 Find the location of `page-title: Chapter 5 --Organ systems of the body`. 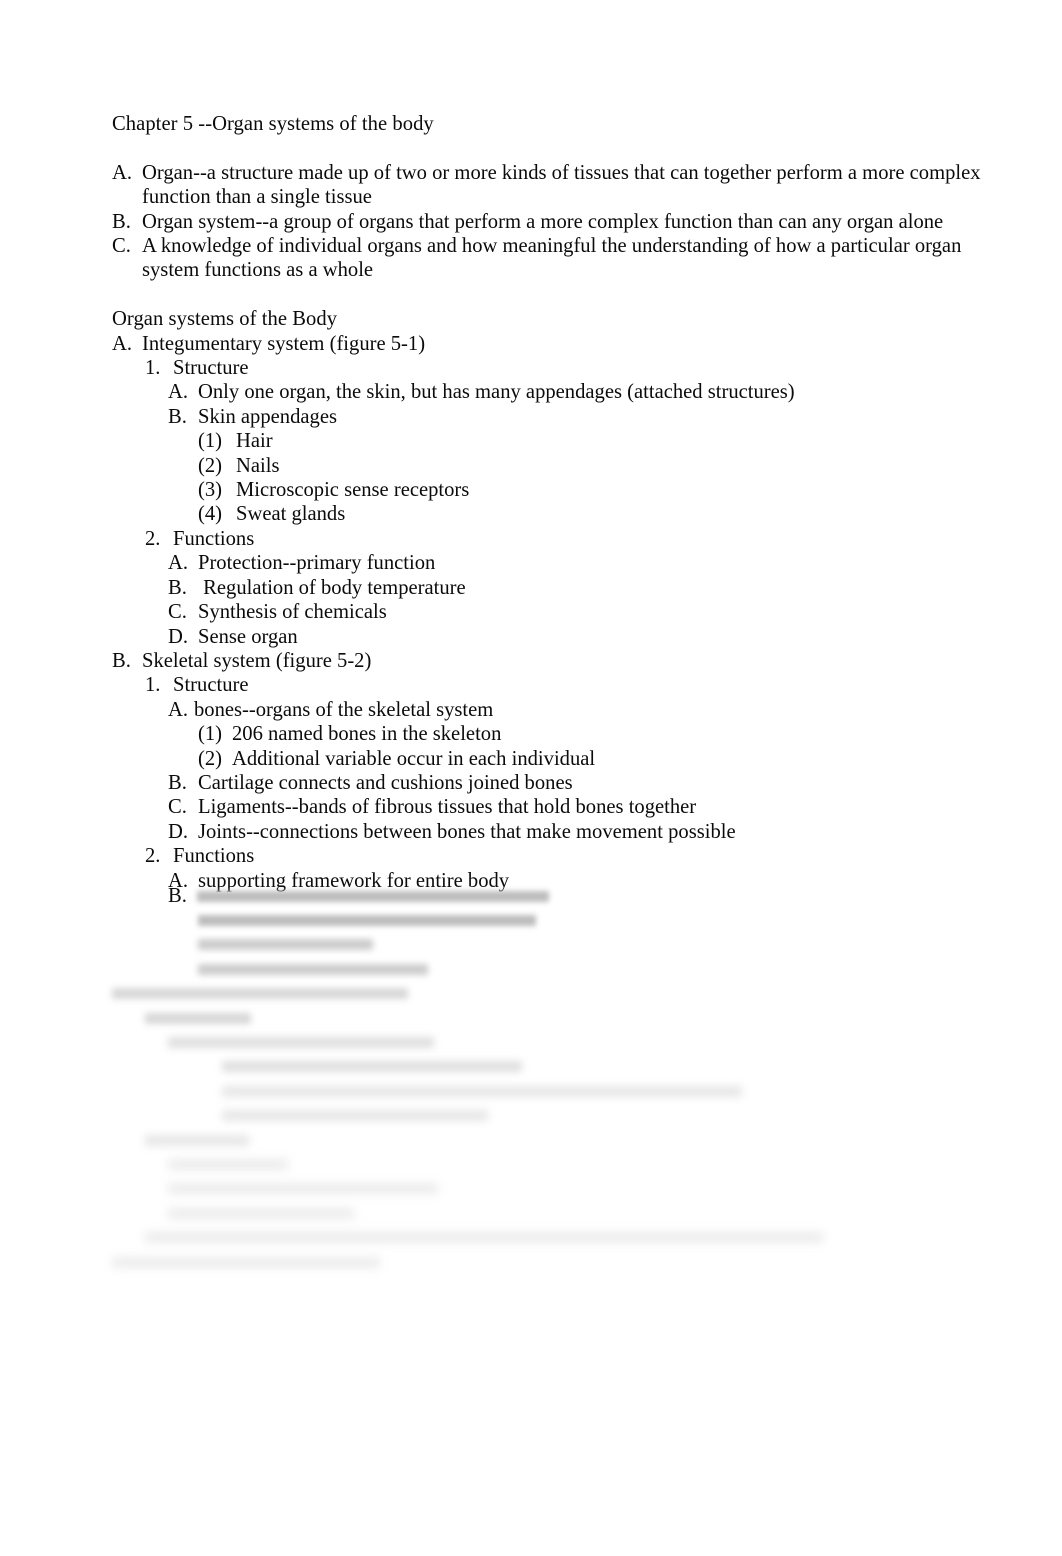

page-title: Chapter 5 --Organ systems of the body is located at coordinates (273, 124).